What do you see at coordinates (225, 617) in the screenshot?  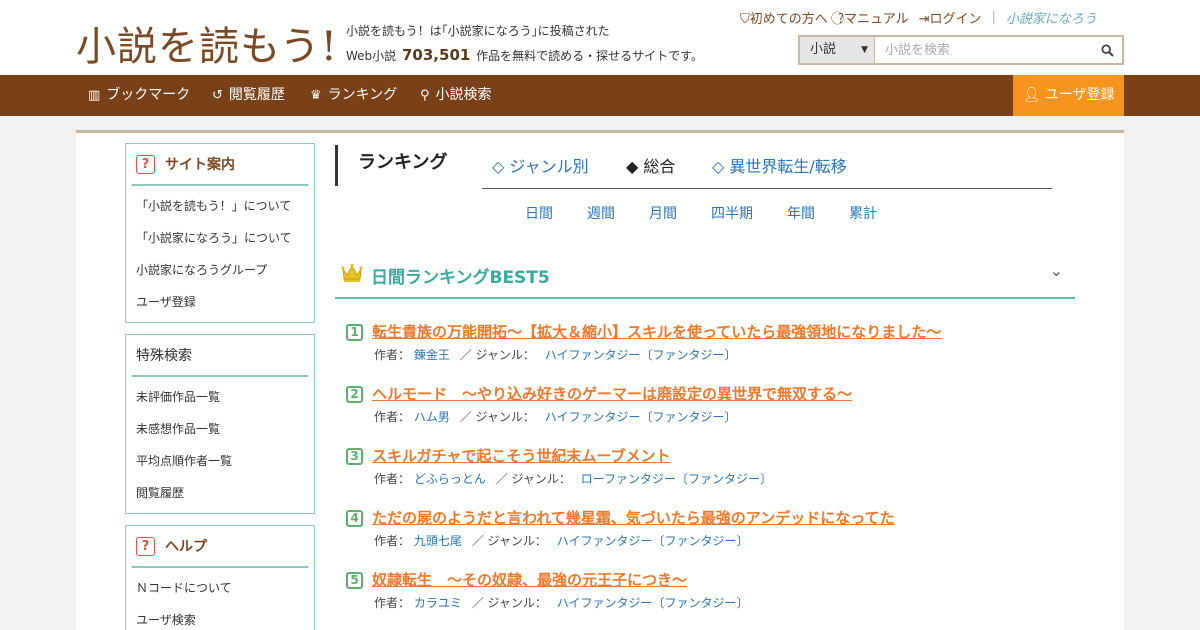 I see `help-item: ユーザ検索` at bounding box center [225, 617].